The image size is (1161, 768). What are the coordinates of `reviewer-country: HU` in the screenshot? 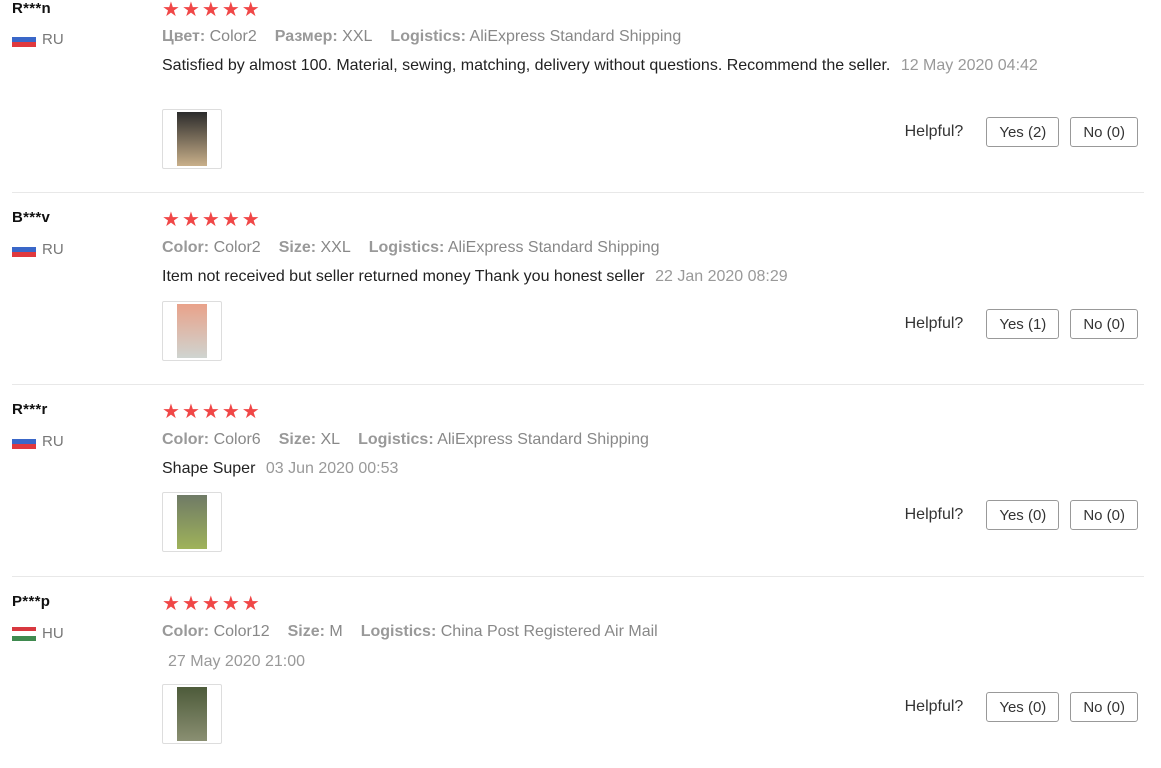 It's located at (38, 633).